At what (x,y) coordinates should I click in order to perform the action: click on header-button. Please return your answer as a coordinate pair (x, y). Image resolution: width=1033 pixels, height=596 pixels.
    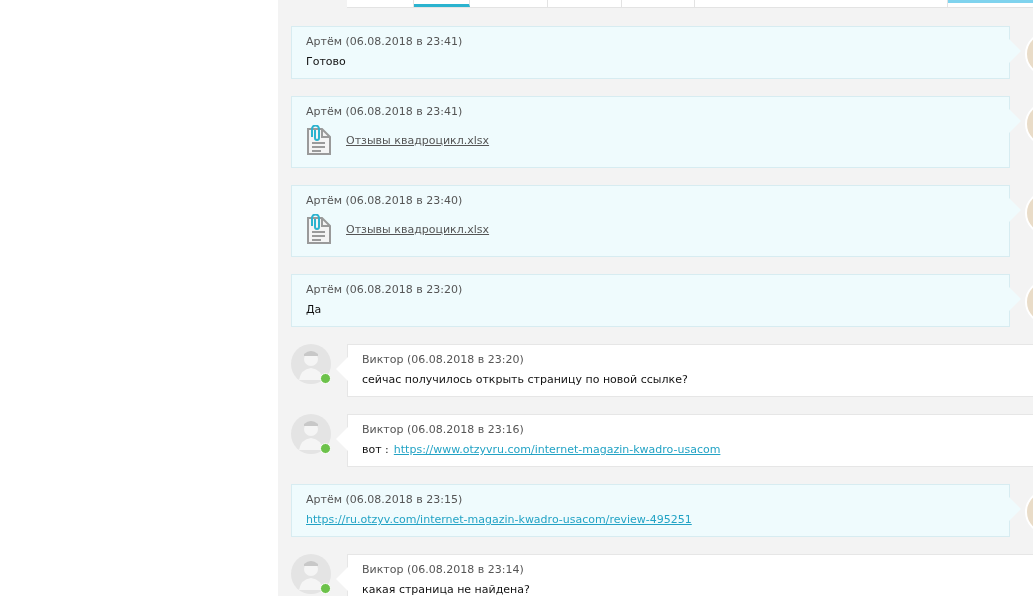
    Looking at the image, I should click on (990, 1).